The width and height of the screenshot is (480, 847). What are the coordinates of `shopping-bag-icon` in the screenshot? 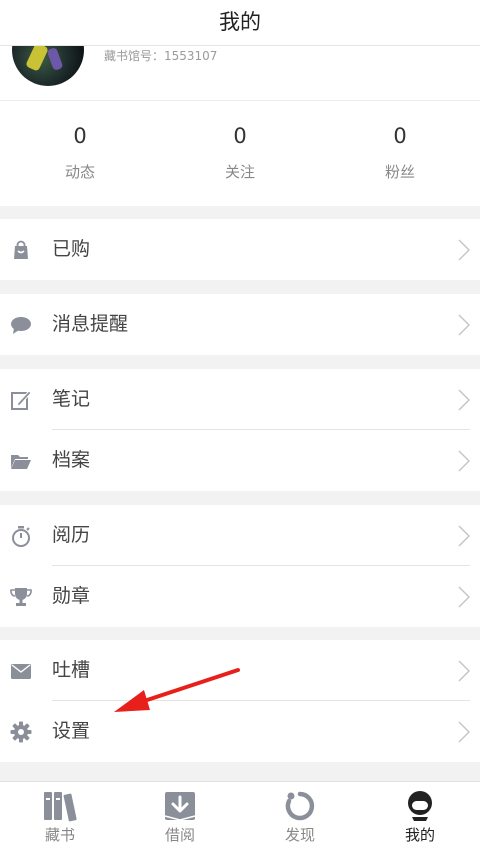 It's located at (21, 250).